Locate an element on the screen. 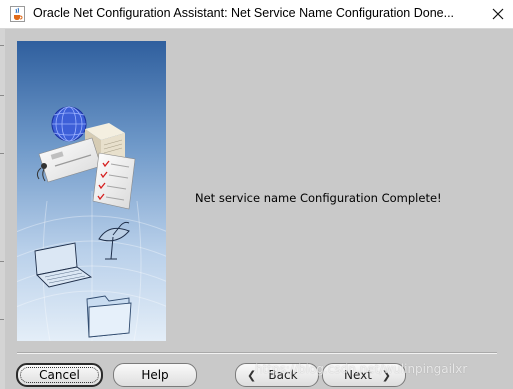 The image size is (513, 389). help-button: Help is located at coordinates (155, 375).